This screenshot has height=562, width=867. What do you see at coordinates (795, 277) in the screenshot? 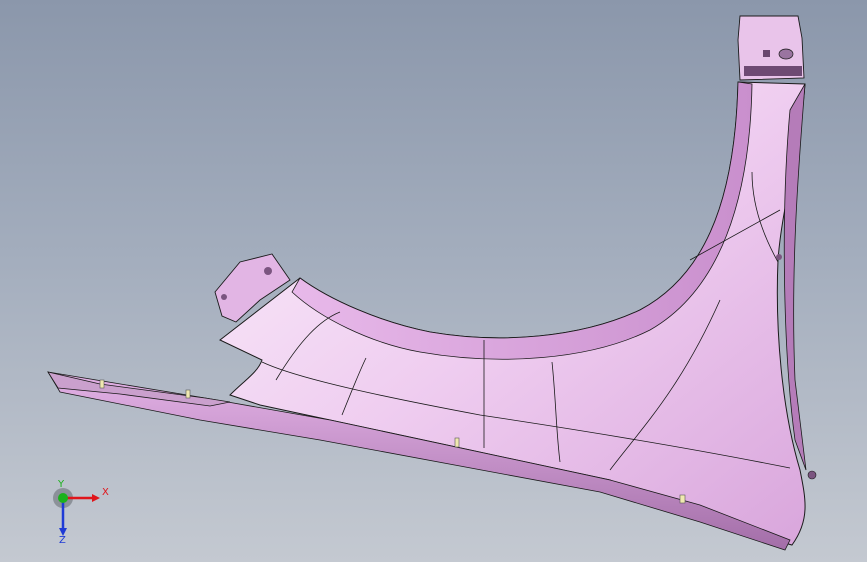
I see `side-flange` at bounding box center [795, 277].